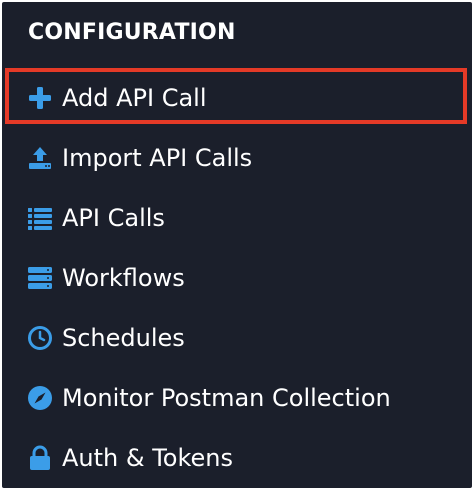 The image size is (474, 490). Describe the element at coordinates (40, 398) in the screenshot. I see `compass-icon` at that location.